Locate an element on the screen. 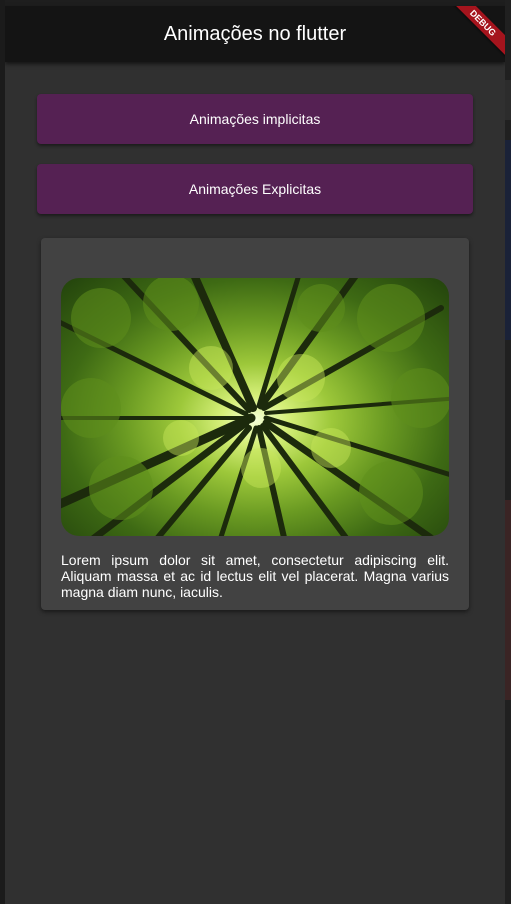 The width and height of the screenshot is (511, 904). debug-banner: DEBUG is located at coordinates (475, 36).